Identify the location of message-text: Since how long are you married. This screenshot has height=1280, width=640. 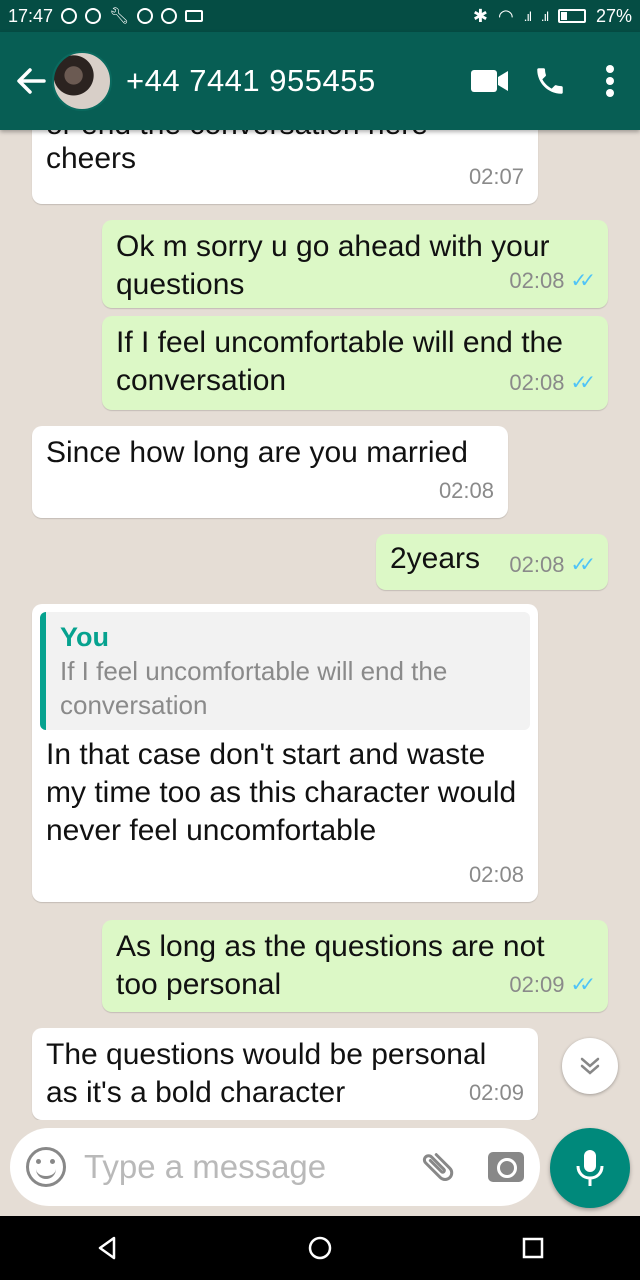
(257, 452).